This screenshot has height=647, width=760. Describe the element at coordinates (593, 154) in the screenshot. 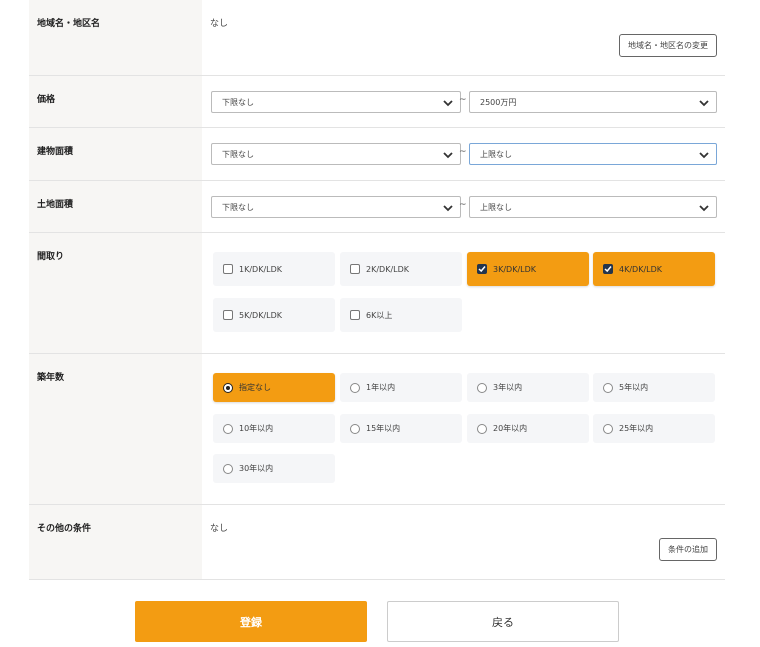

I see `building-area-max-select: 上限なし` at that location.